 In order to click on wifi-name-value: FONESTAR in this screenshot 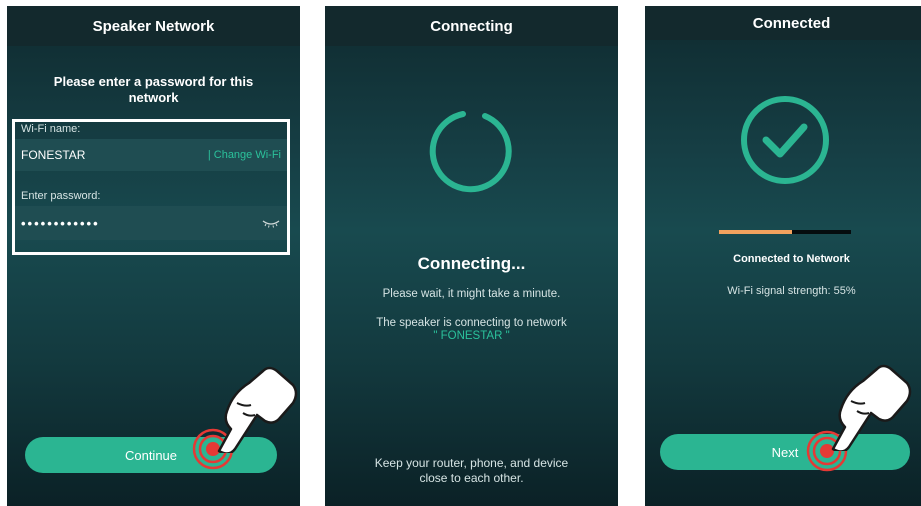, I will do `click(53, 155)`.